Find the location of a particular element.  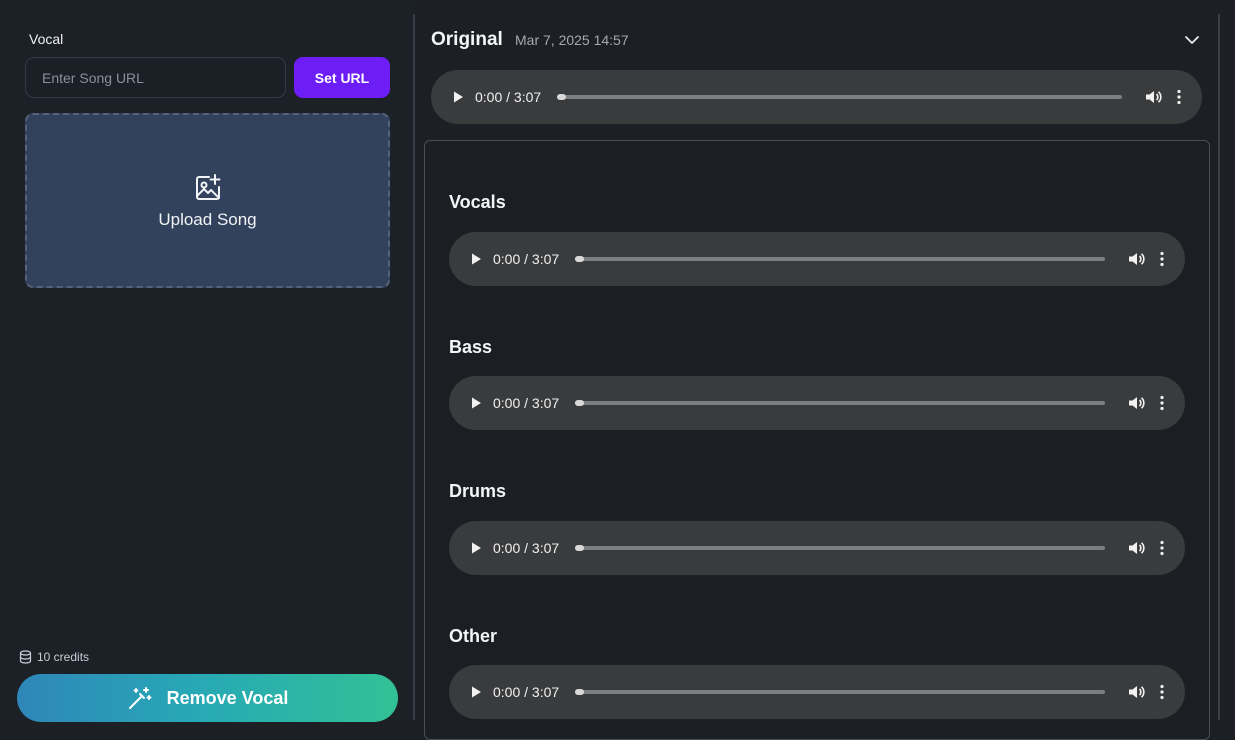

panel-divider-right is located at coordinates (1219, 367).